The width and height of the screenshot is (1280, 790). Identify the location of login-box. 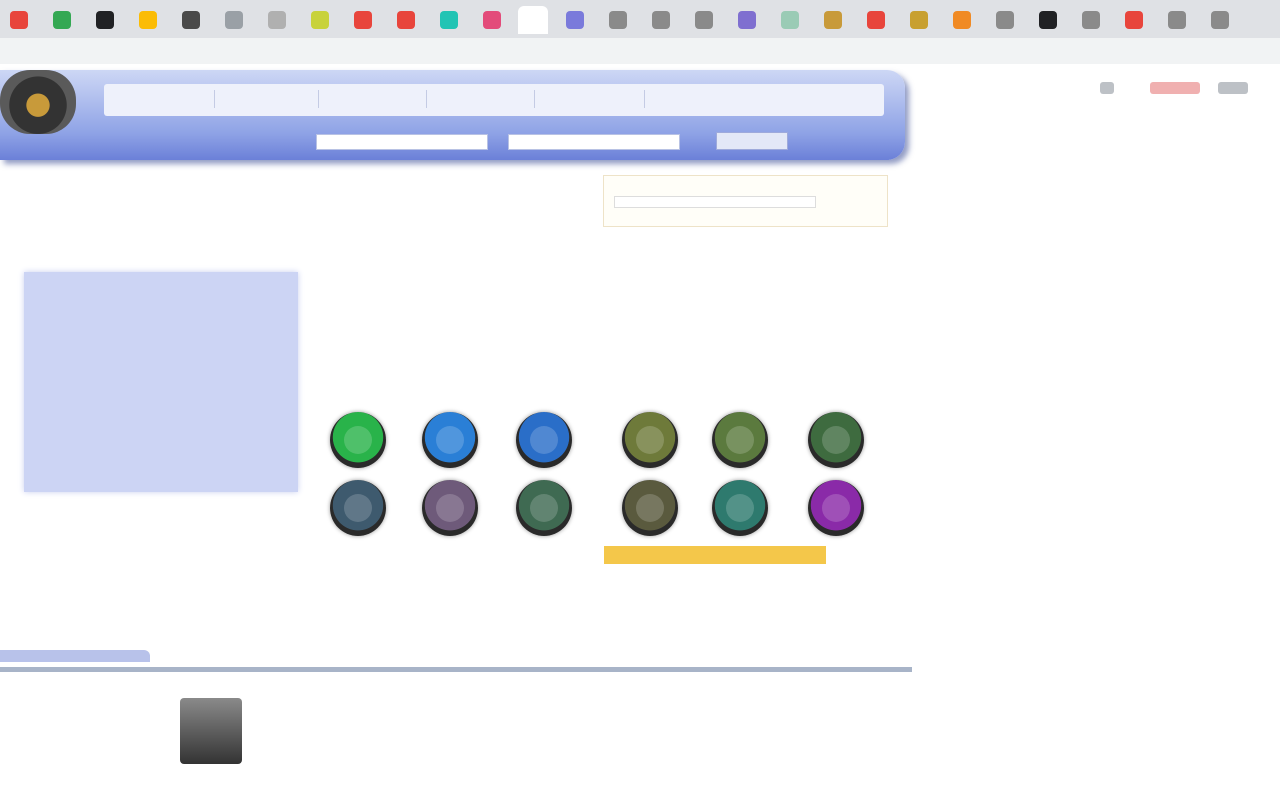
(745, 201).